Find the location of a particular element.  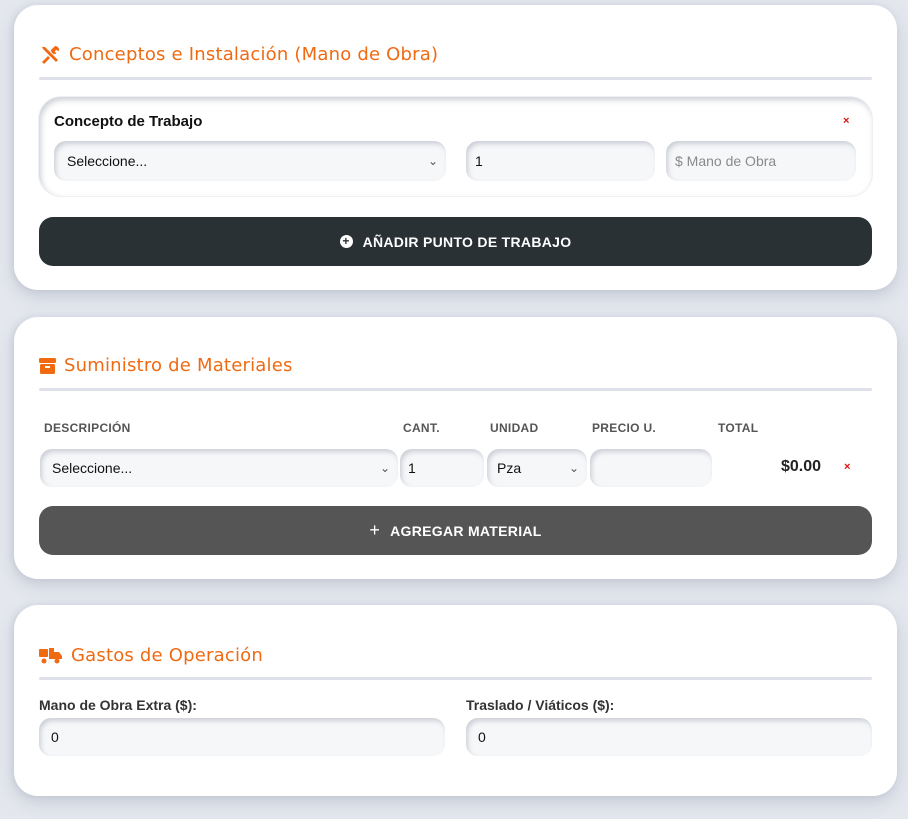

material-unit-price-input is located at coordinates (651, 468).